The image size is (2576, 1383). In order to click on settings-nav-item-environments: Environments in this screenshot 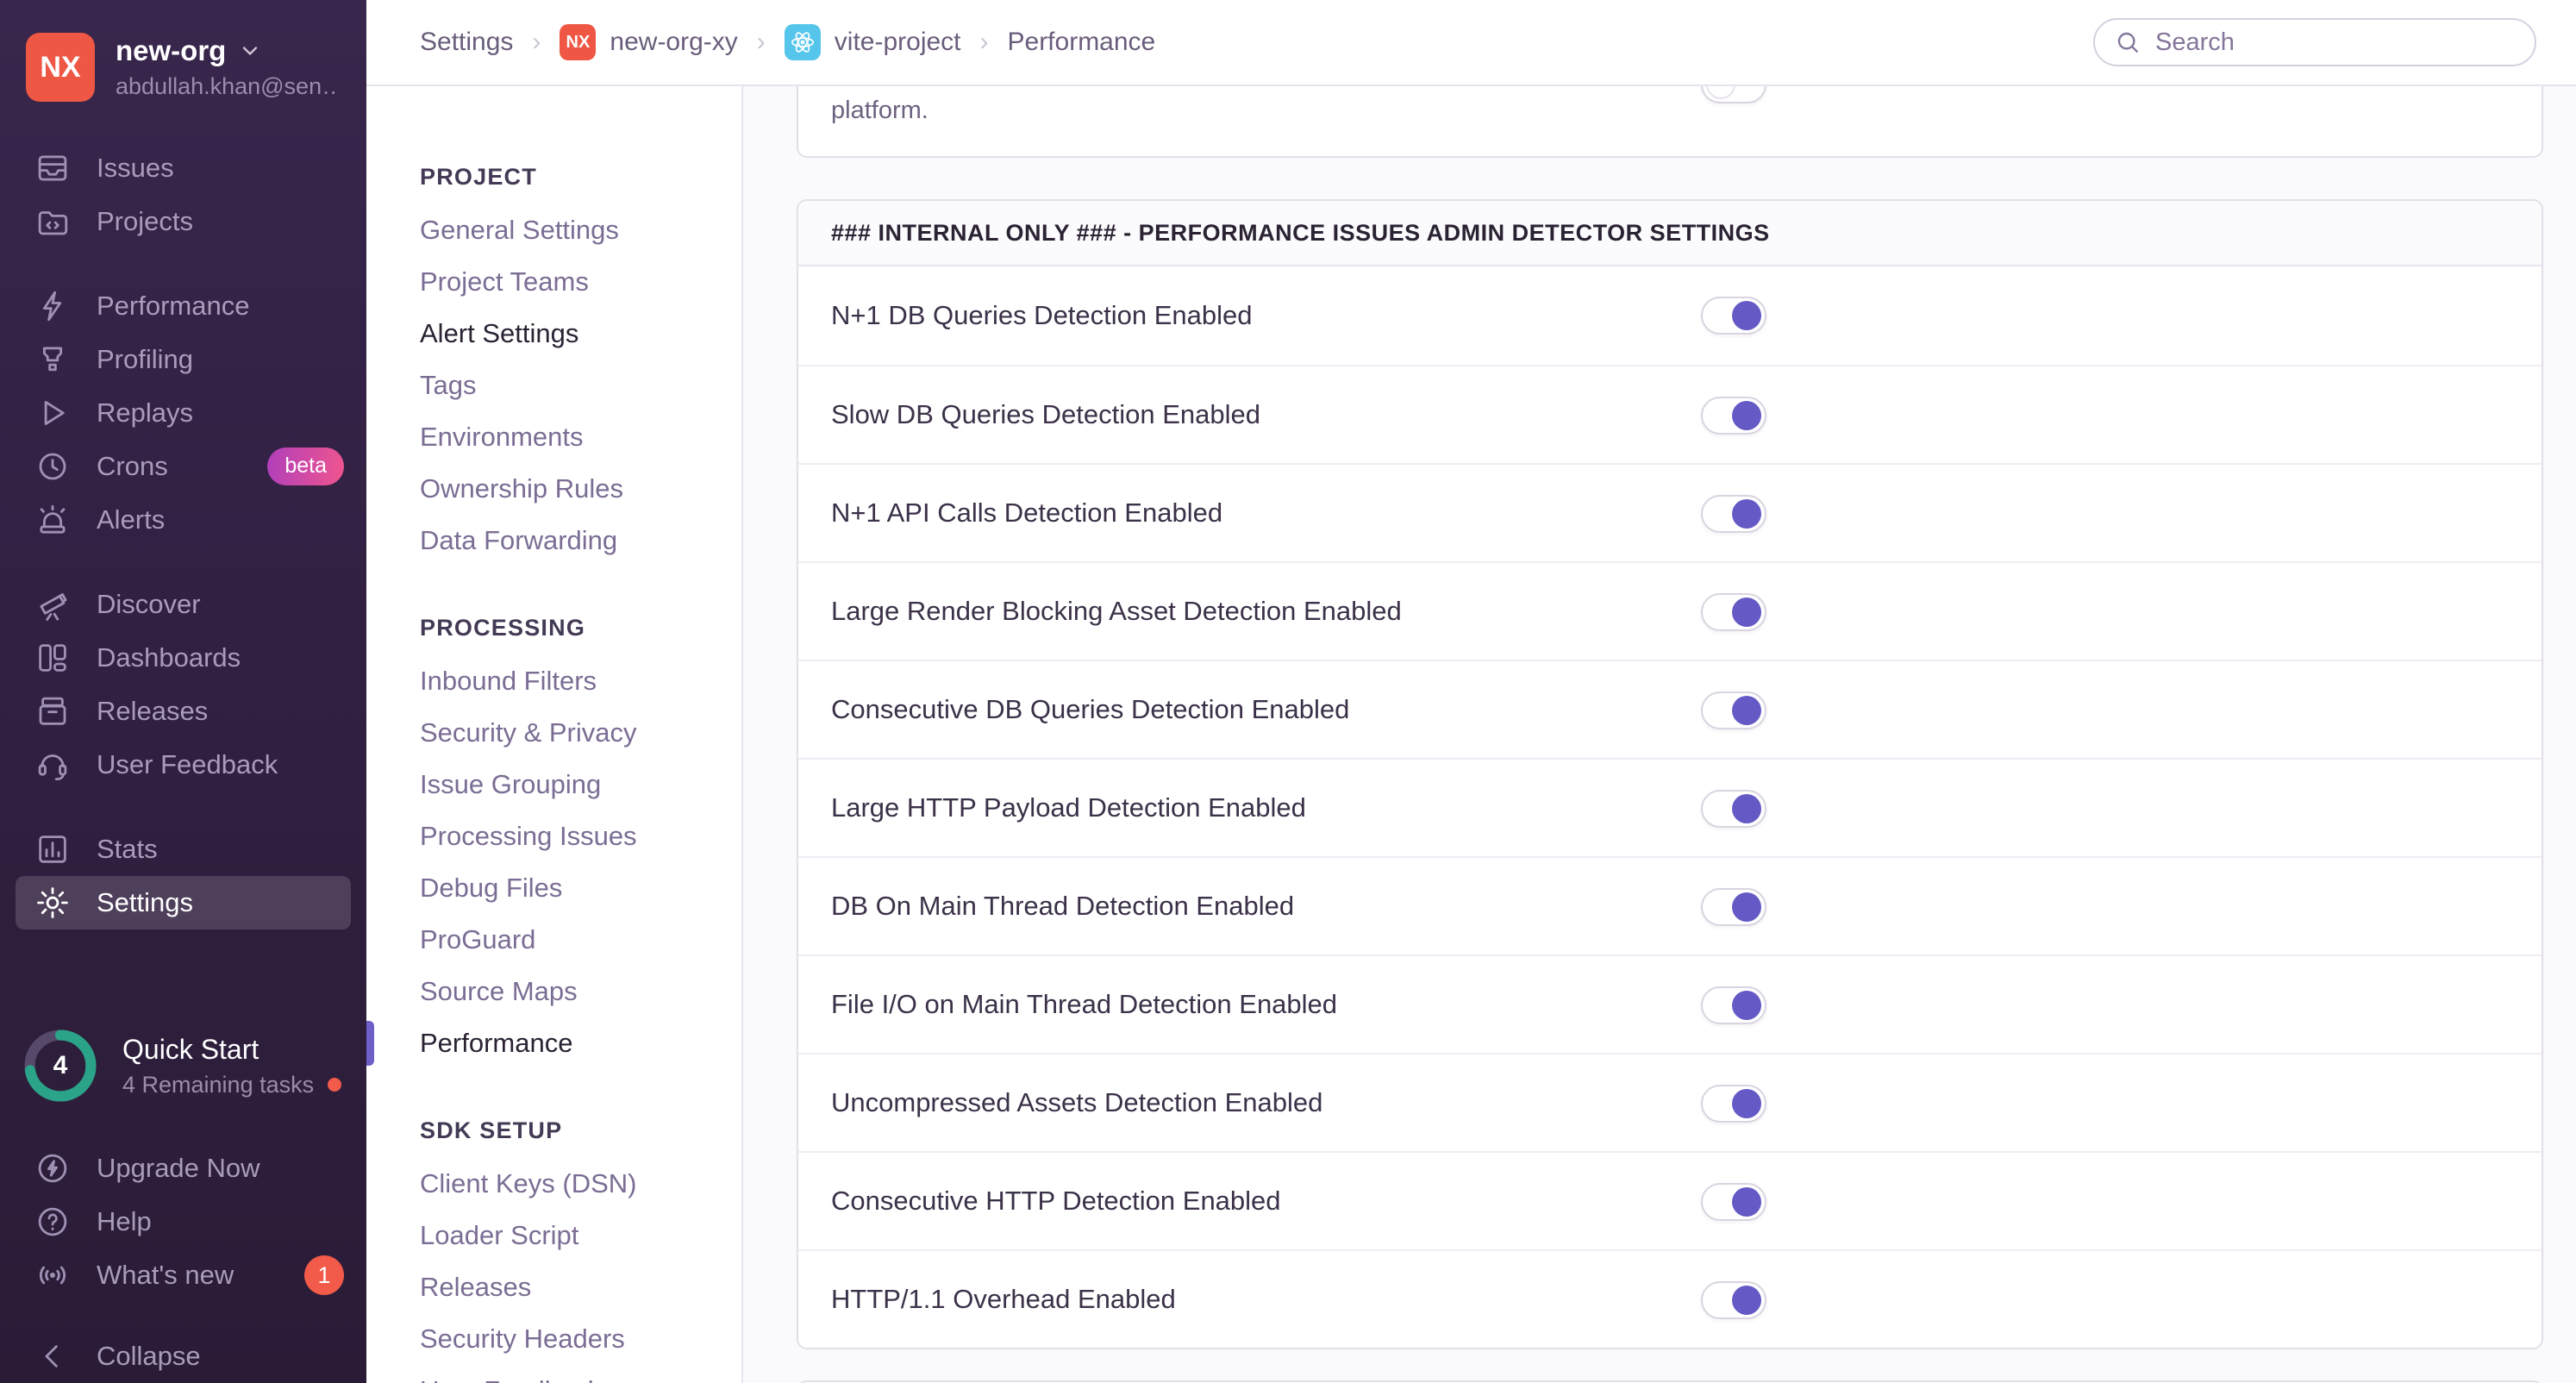, I will do `click(553, 437)`.